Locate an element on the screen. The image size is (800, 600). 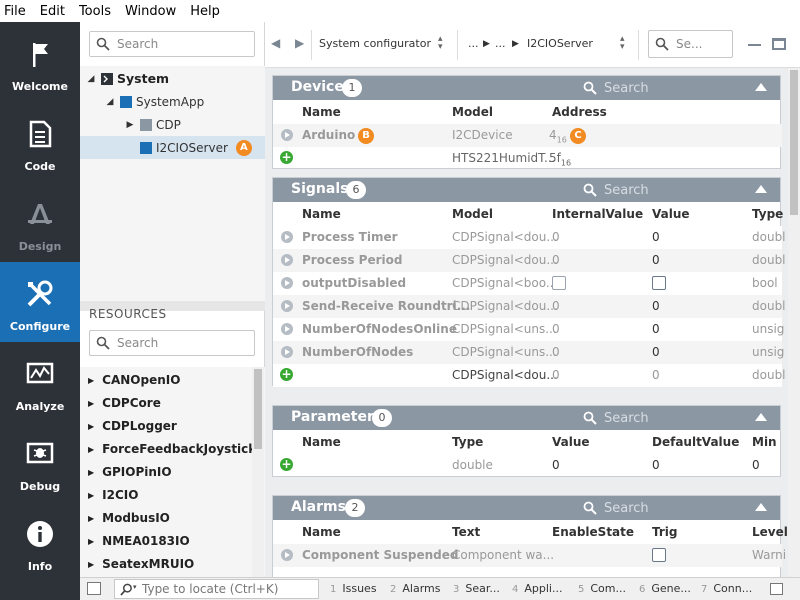
nav-welcome: Welcome is located at coordinates (40, 62).